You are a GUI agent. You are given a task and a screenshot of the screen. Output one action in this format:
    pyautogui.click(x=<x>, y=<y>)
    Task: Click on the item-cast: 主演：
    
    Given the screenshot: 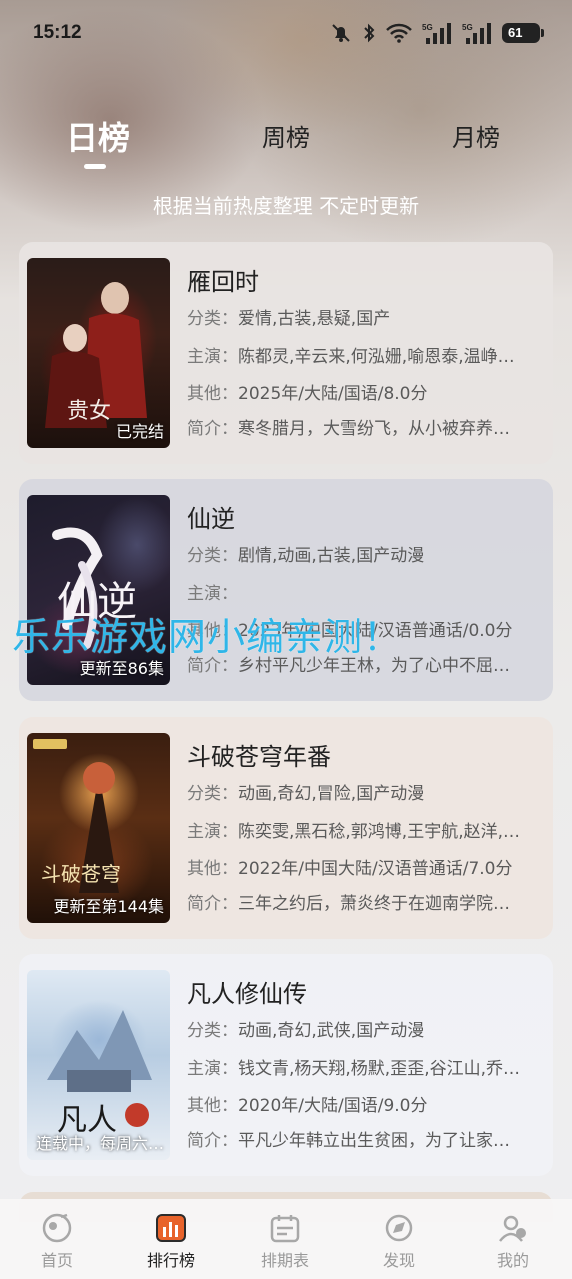 What is the action you would take?
    pyautogui.click(x=365, y=591)
    